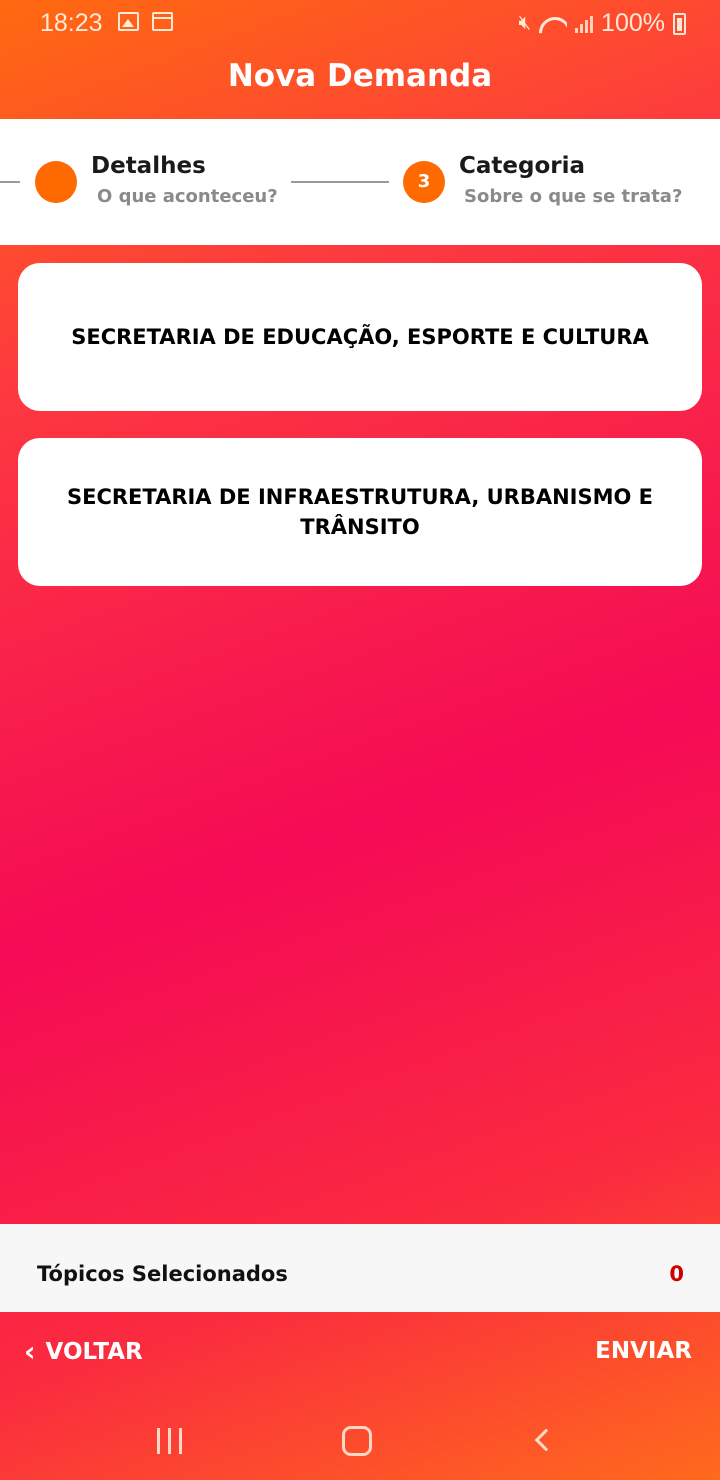 This screenshot has width=720, height=1480. What do you see at coordinates (94, 1352) in the screenshot?
I see `back-button-label: VOLTAR` at bounding box center [94, 1352].